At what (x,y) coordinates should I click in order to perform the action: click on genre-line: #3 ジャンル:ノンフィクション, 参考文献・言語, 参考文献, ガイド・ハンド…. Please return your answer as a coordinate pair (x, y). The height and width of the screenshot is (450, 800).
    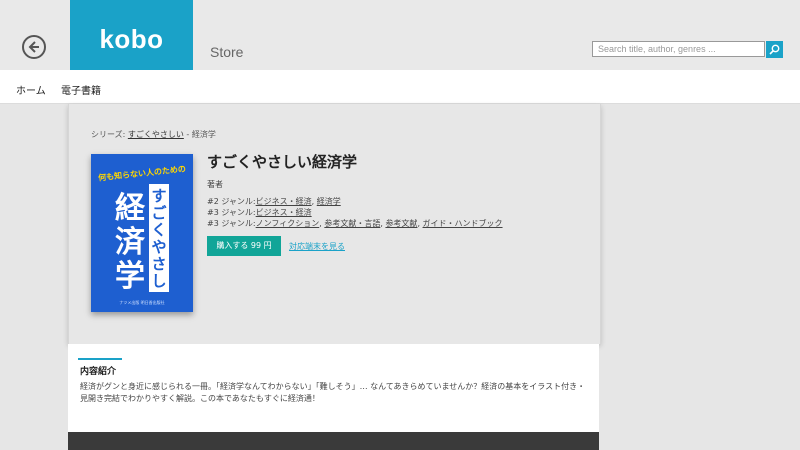
    Looking at the image, I should click on (355, 223).